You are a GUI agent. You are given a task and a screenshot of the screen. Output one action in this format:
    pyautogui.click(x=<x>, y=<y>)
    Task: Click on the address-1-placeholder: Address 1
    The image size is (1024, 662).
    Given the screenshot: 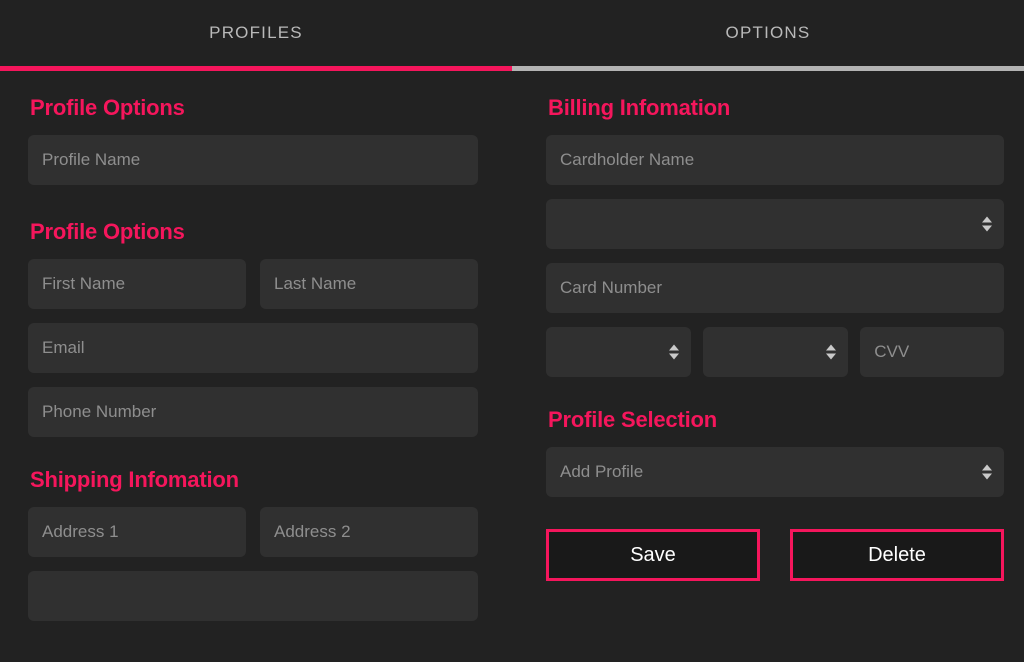 What is the action you would take?
    pyautogui.click(x=80, y=531)
    